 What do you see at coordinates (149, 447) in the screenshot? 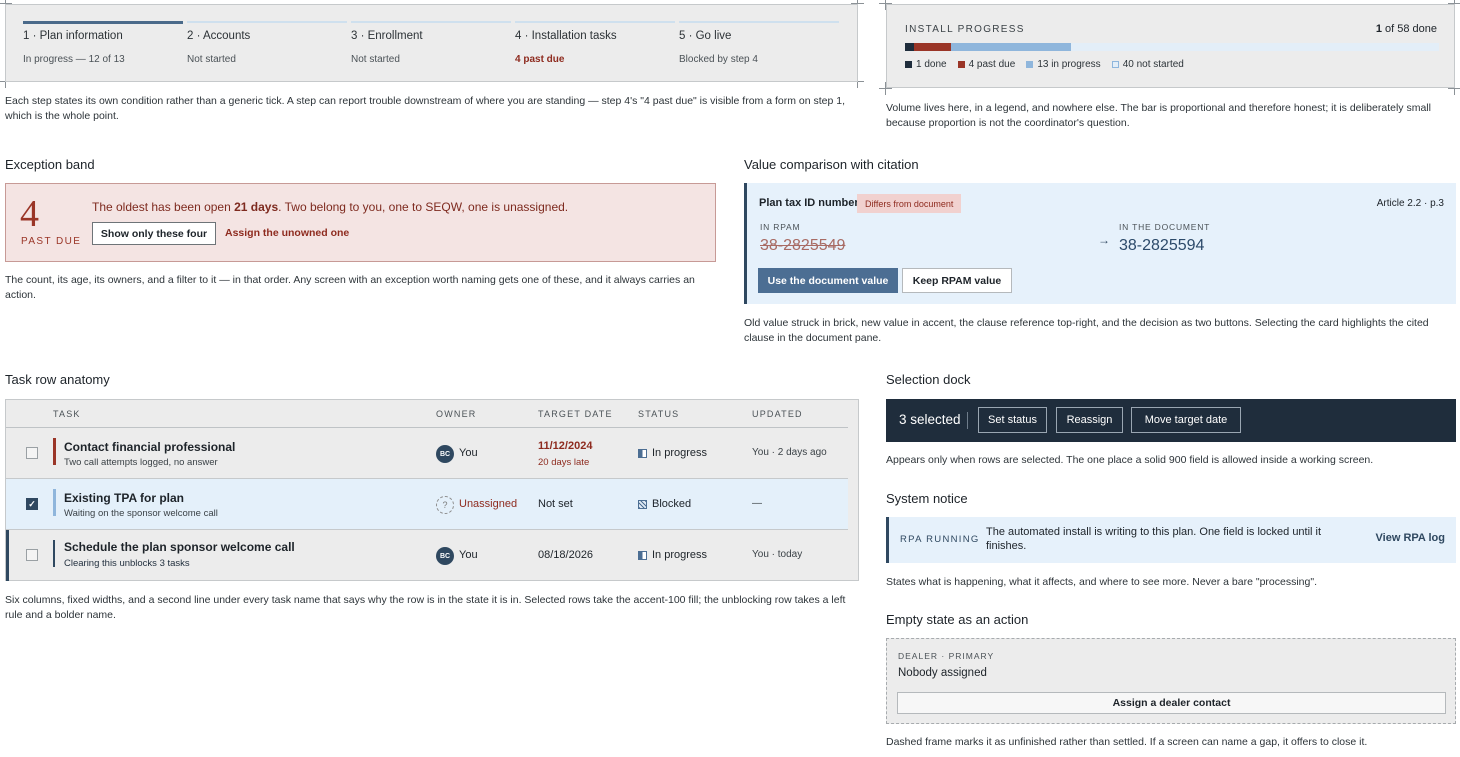
I see `task-name: Contact financial professional` at bounding box center [149, 447].